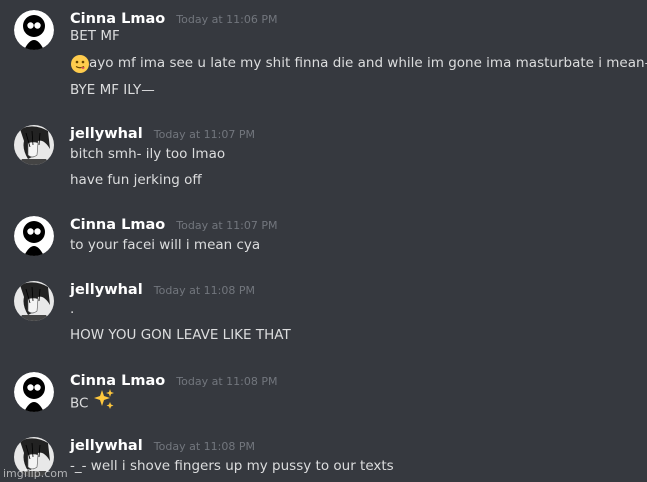 The width and height of the screenshot is (647, 482). I want to click on message-text: ., so click(72, 309).